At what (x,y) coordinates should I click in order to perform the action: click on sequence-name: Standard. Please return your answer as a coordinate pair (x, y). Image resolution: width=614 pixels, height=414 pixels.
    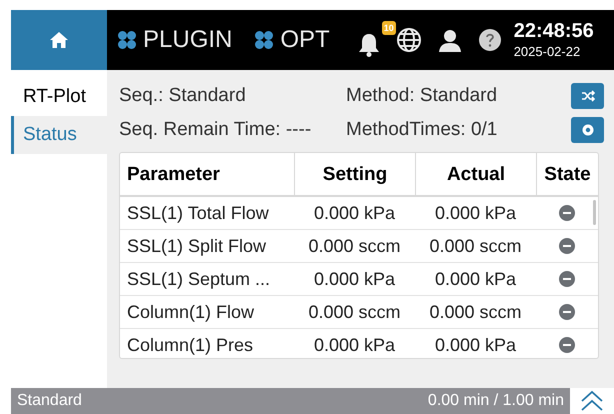
    Looking at the image, I should click on (49, 401).